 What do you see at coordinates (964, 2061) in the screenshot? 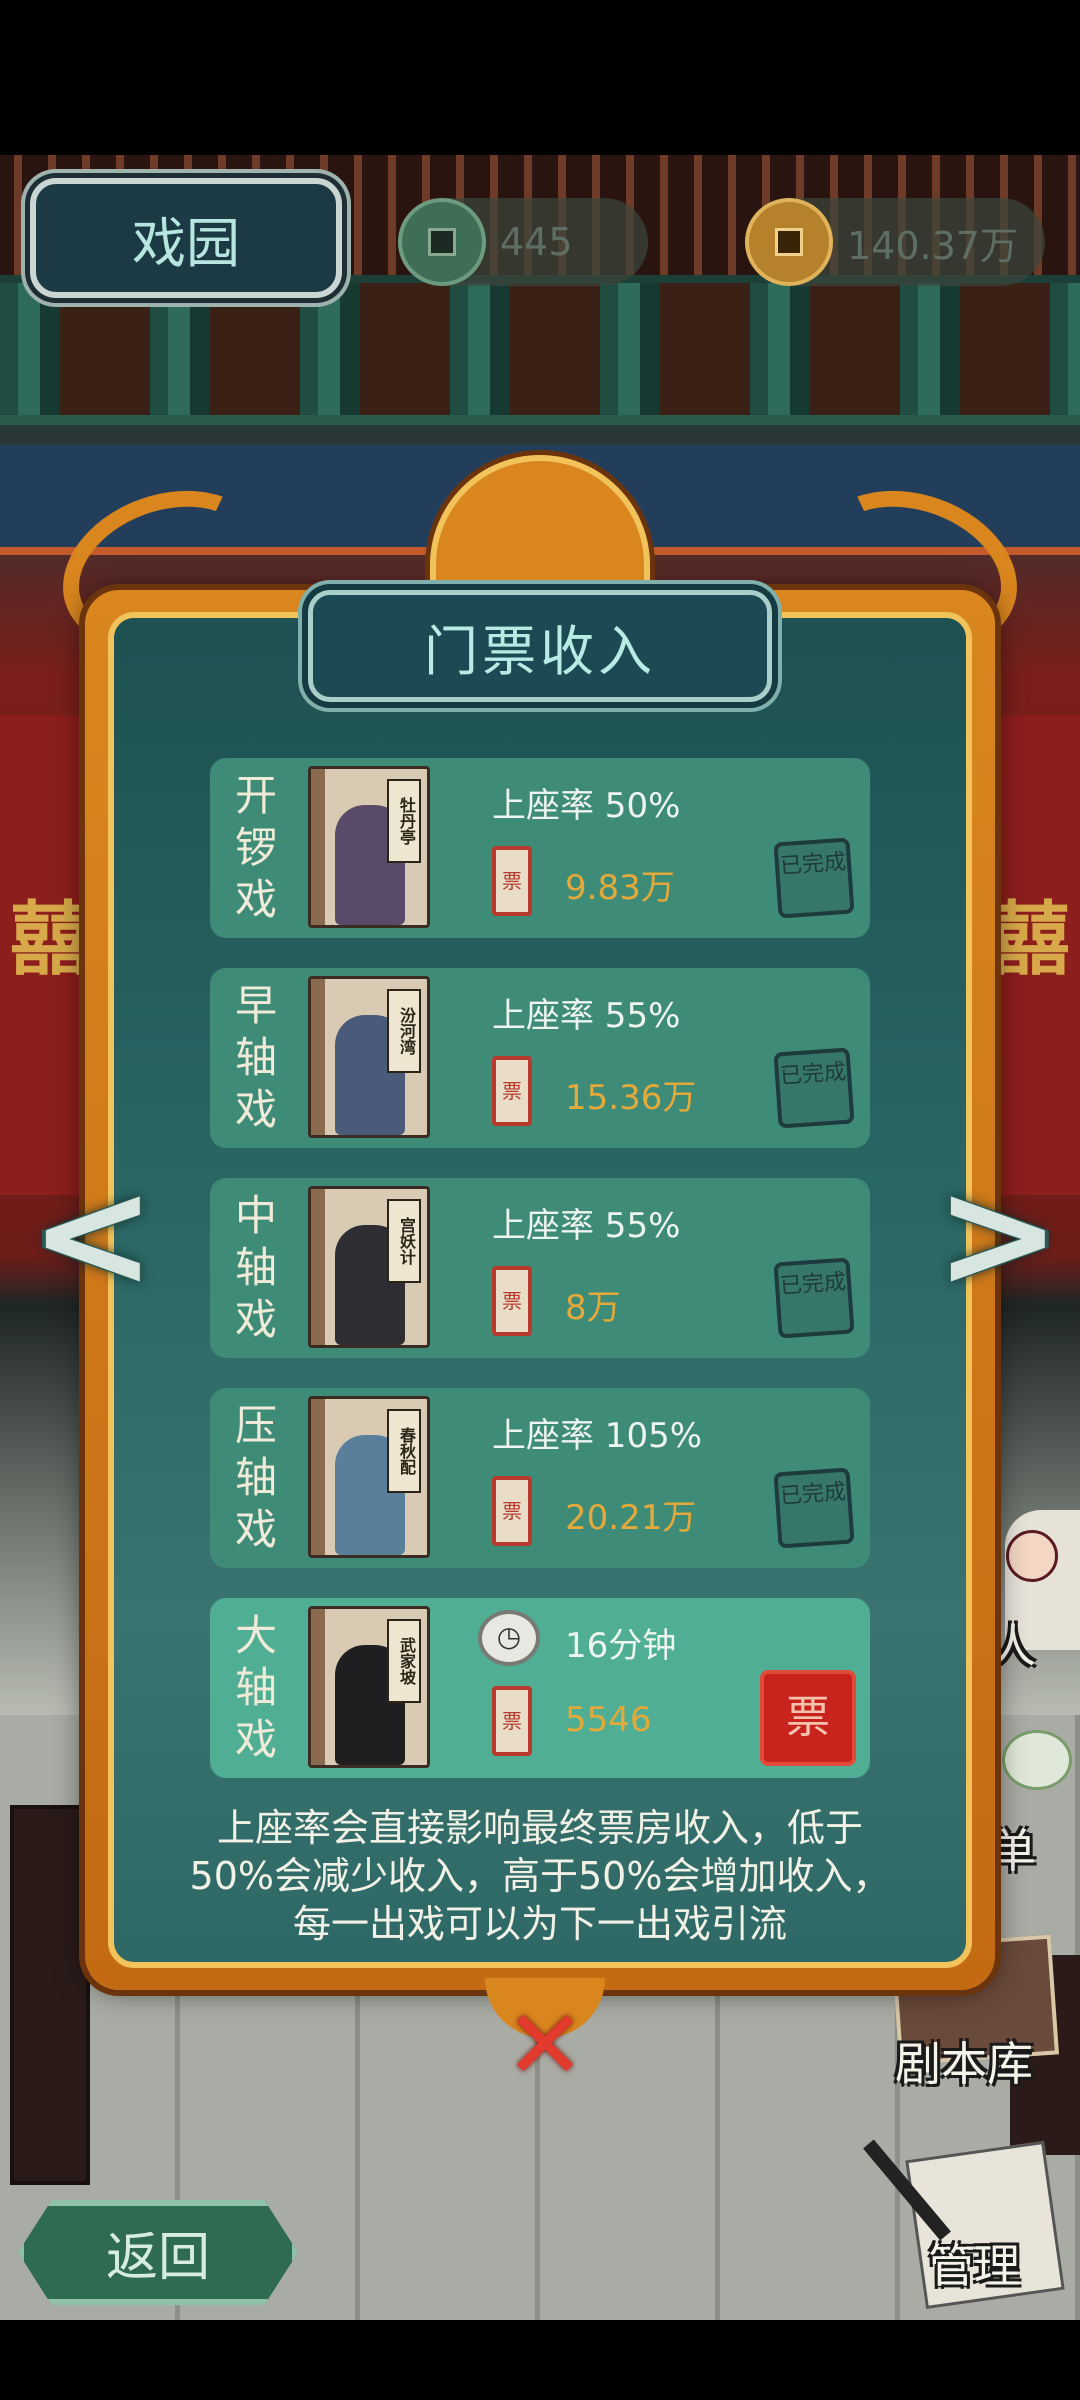
I see `script-library-button: 剧本库` at bounding box center [964, 2061].